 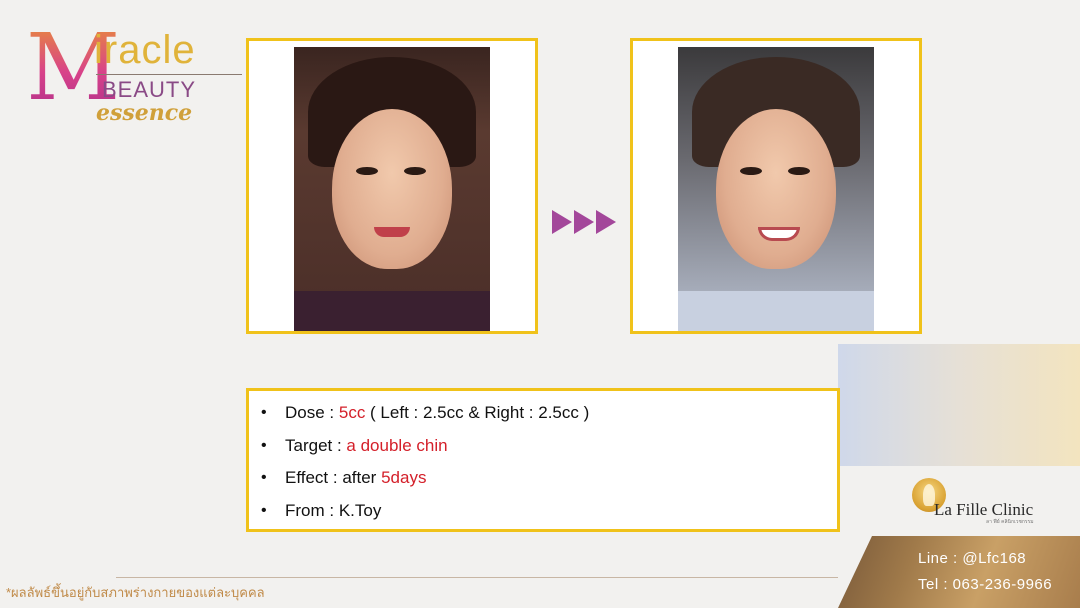 I want to click on target-value: a double chin, so click(x=397, y=445).